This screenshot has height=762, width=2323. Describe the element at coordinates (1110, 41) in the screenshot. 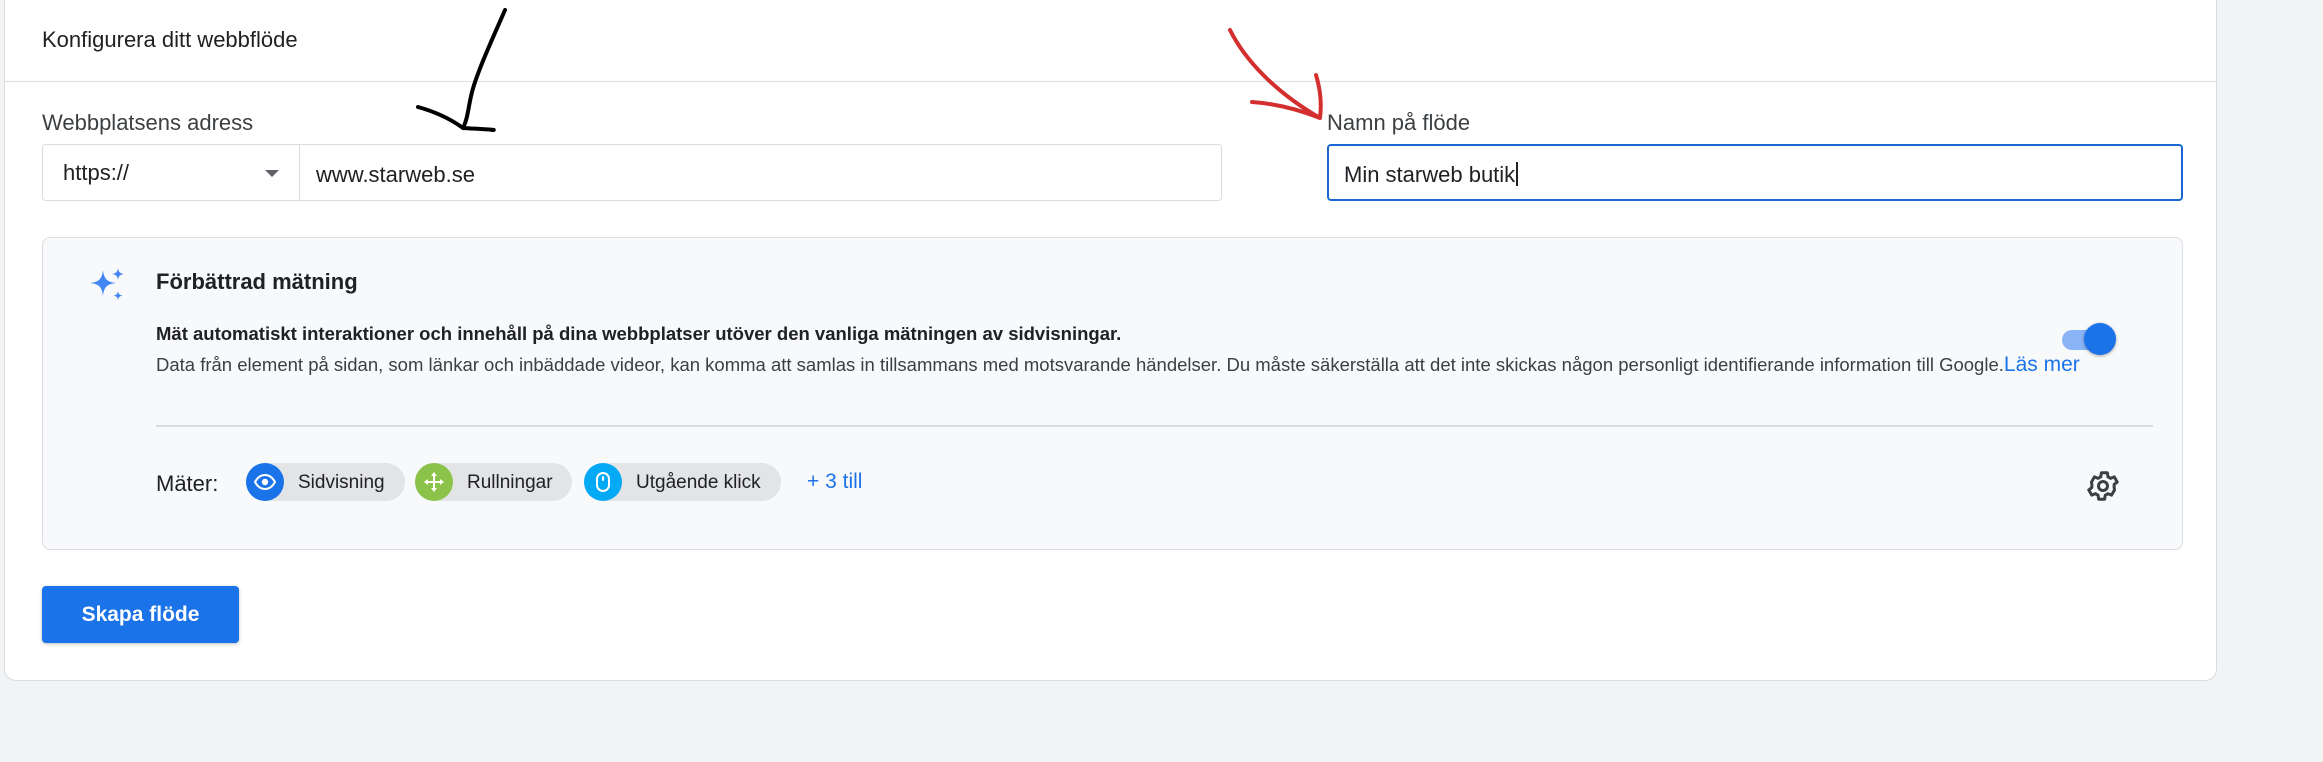

I see `card-header: Konfigurera ditt webbflöde` at that location.